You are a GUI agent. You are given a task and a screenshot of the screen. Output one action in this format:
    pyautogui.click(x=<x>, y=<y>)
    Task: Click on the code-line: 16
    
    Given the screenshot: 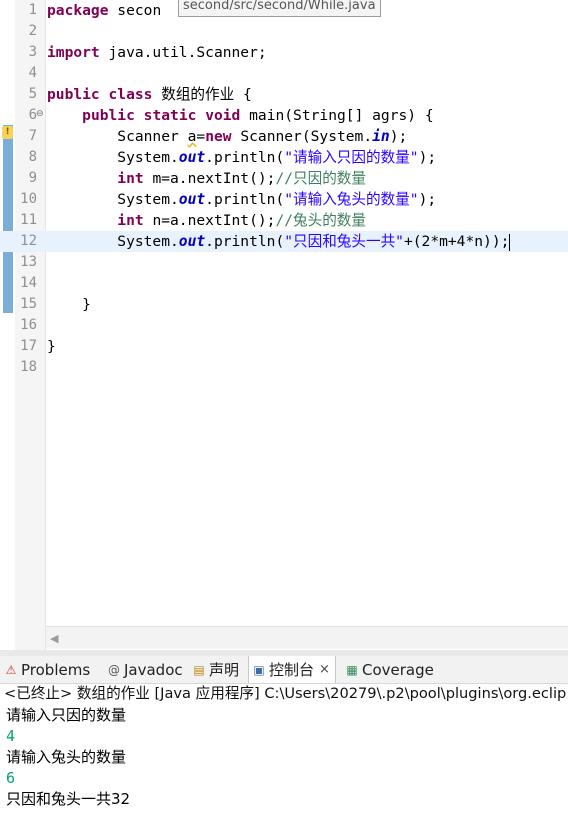 What is the action you would take?
    pyautogui.click(x=284, y=325)
    